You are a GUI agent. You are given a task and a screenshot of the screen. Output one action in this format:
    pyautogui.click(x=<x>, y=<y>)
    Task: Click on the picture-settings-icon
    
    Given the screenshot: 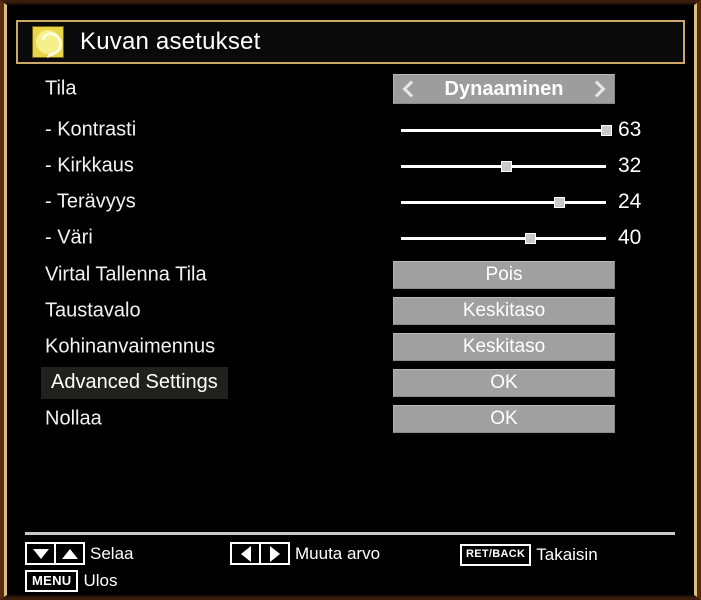 What is the action you would take?
    pyautogui.click(x=49, y=42)
    